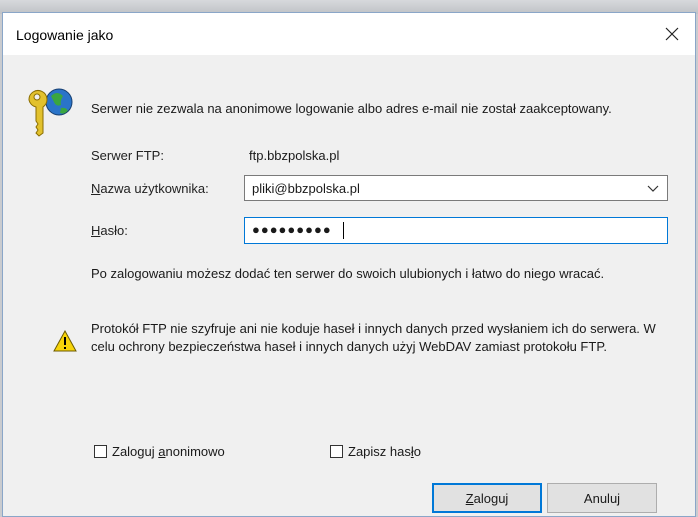 The image size is (698, 517). I want to click on save-password-checkbox-label: Zapisz hasło, so click(384, 451).